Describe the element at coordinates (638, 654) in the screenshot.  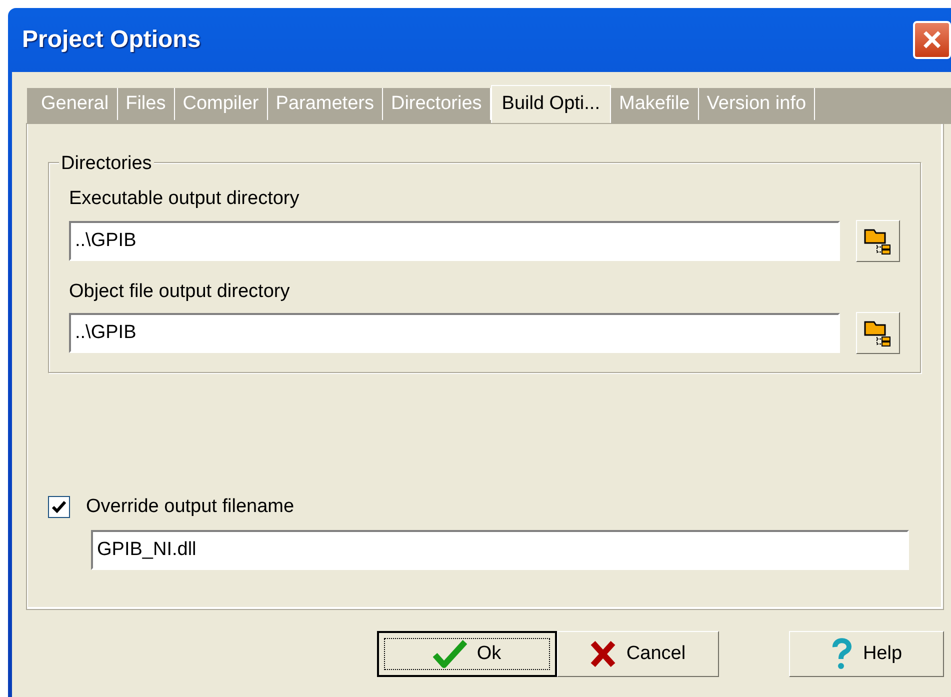
I see `cancel-button: Cancel` at that location.